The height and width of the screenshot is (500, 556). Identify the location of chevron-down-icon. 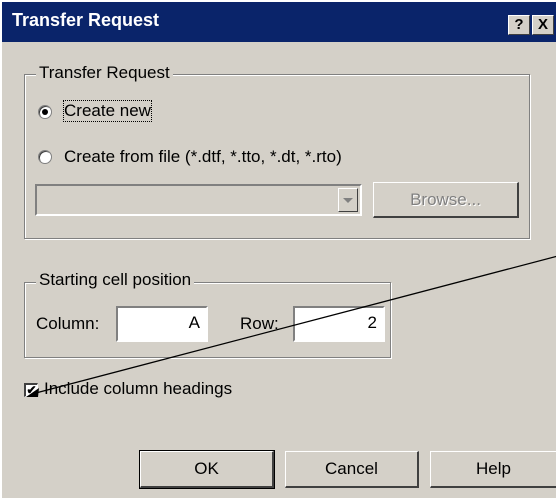
(348, 200).